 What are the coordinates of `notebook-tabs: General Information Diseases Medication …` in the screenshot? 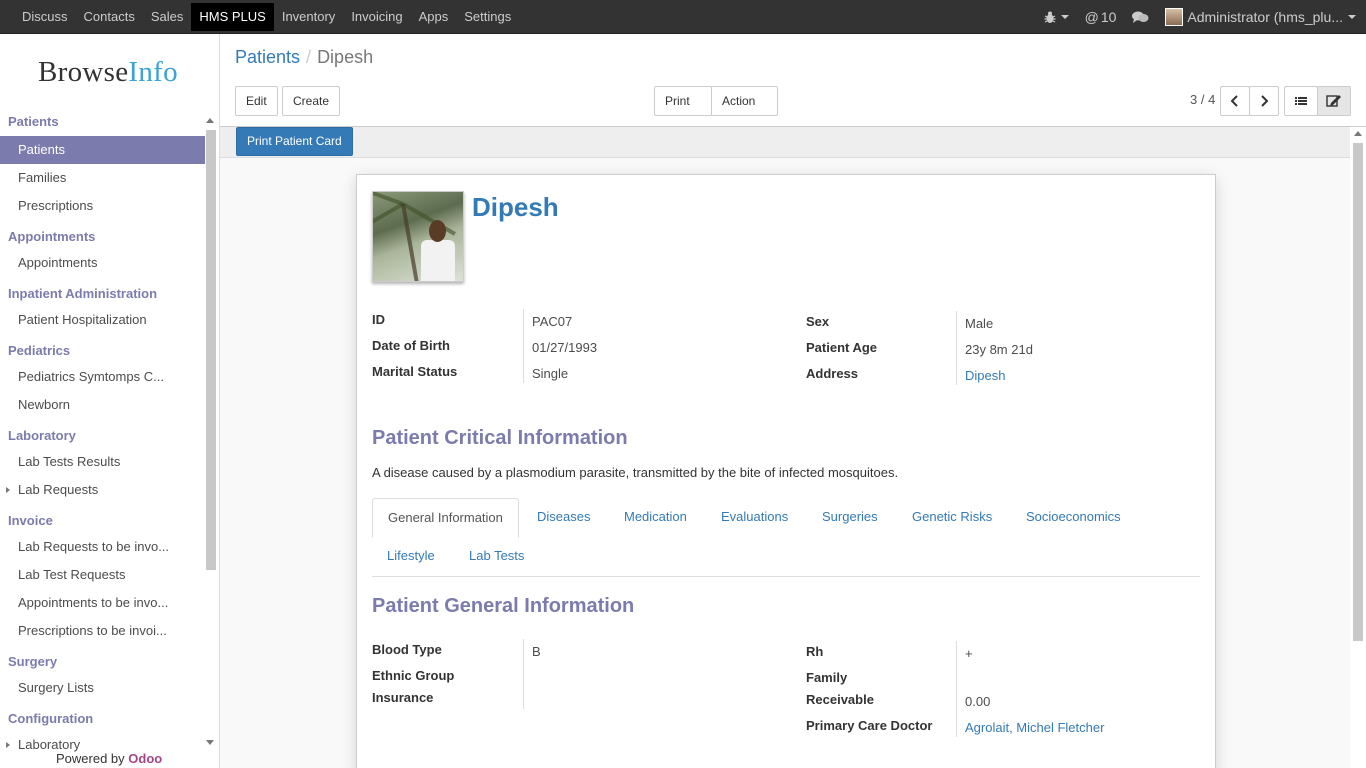 It's located at (786, 537).